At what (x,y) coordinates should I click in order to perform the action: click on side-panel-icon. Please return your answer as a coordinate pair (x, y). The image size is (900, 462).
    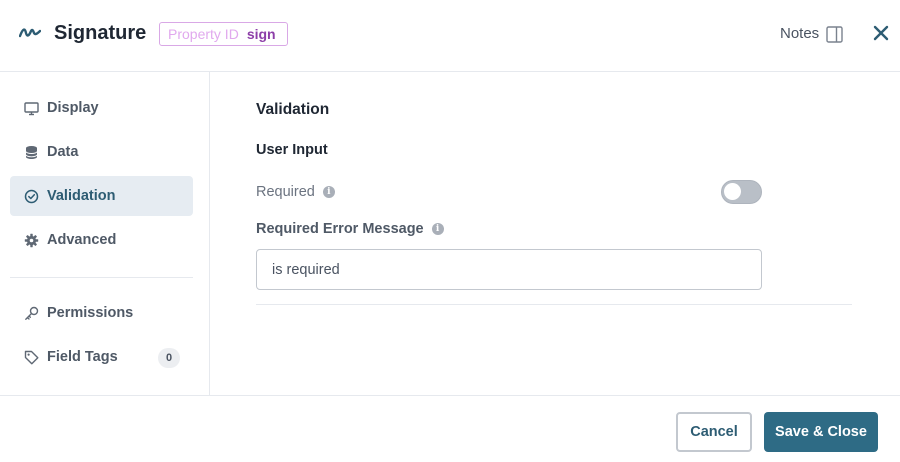
    Looking at the image, I should click on (834, 34).